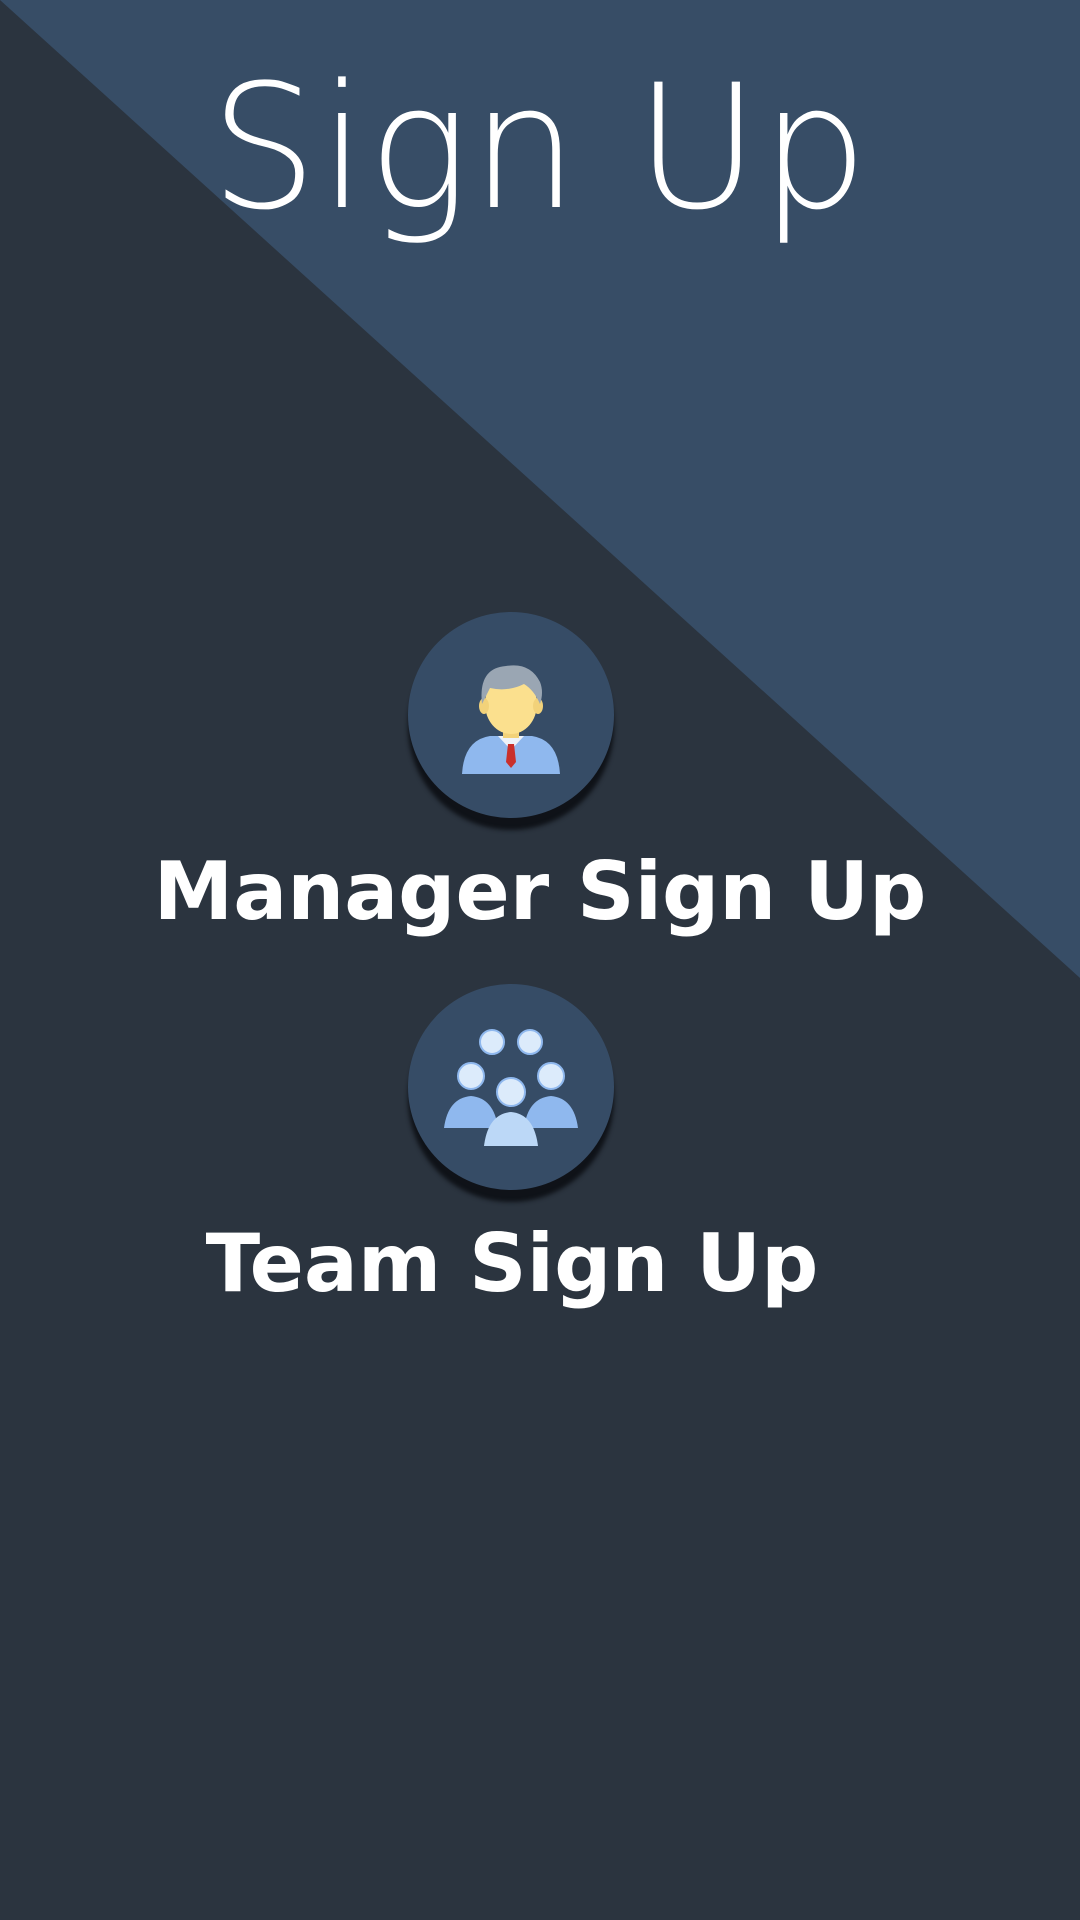 The height and width of the screenshot is (1920, 1080). What do you see at coordinates (526, 1264) in the screenshot?
I see `team-signup-label: Team Sign Up` at bounding box center [526, 1264].